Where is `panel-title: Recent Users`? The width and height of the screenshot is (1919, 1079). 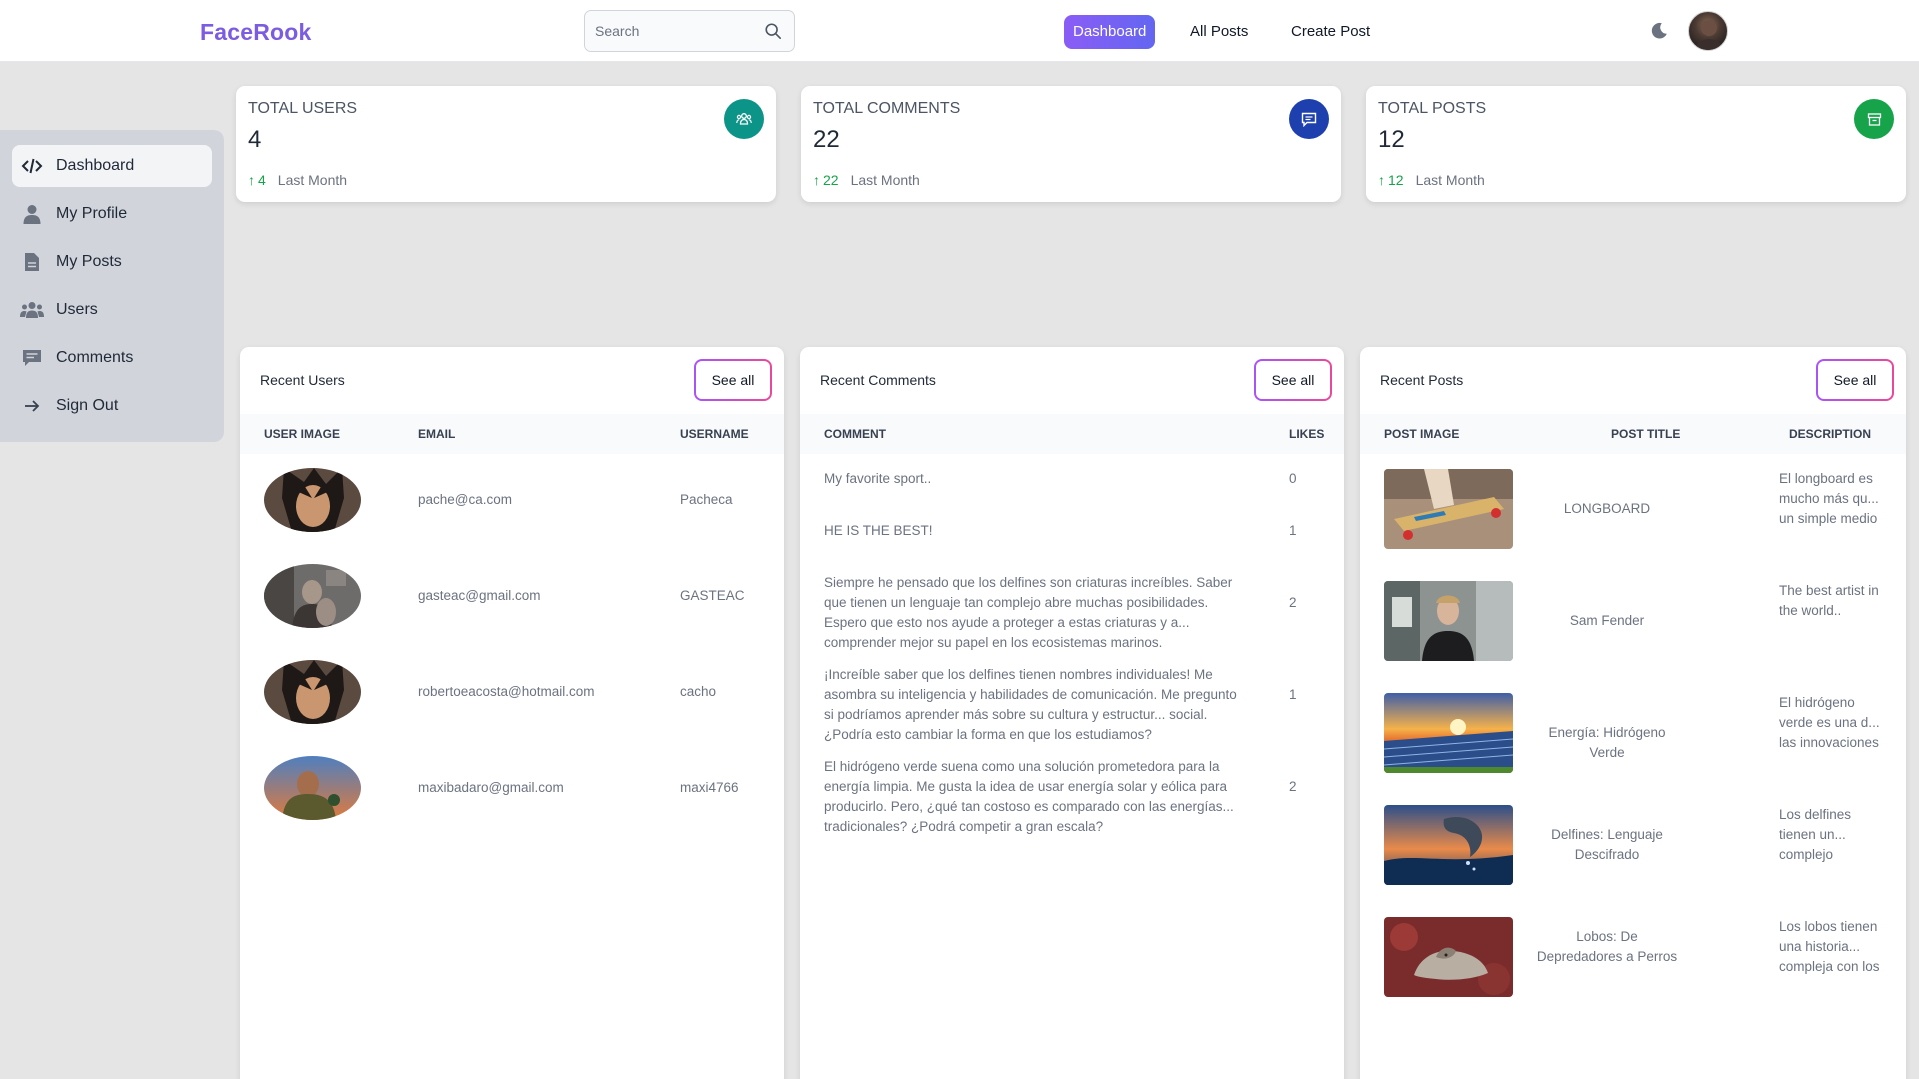 panel-title: Recent Users is located at coordinates (302, 380).